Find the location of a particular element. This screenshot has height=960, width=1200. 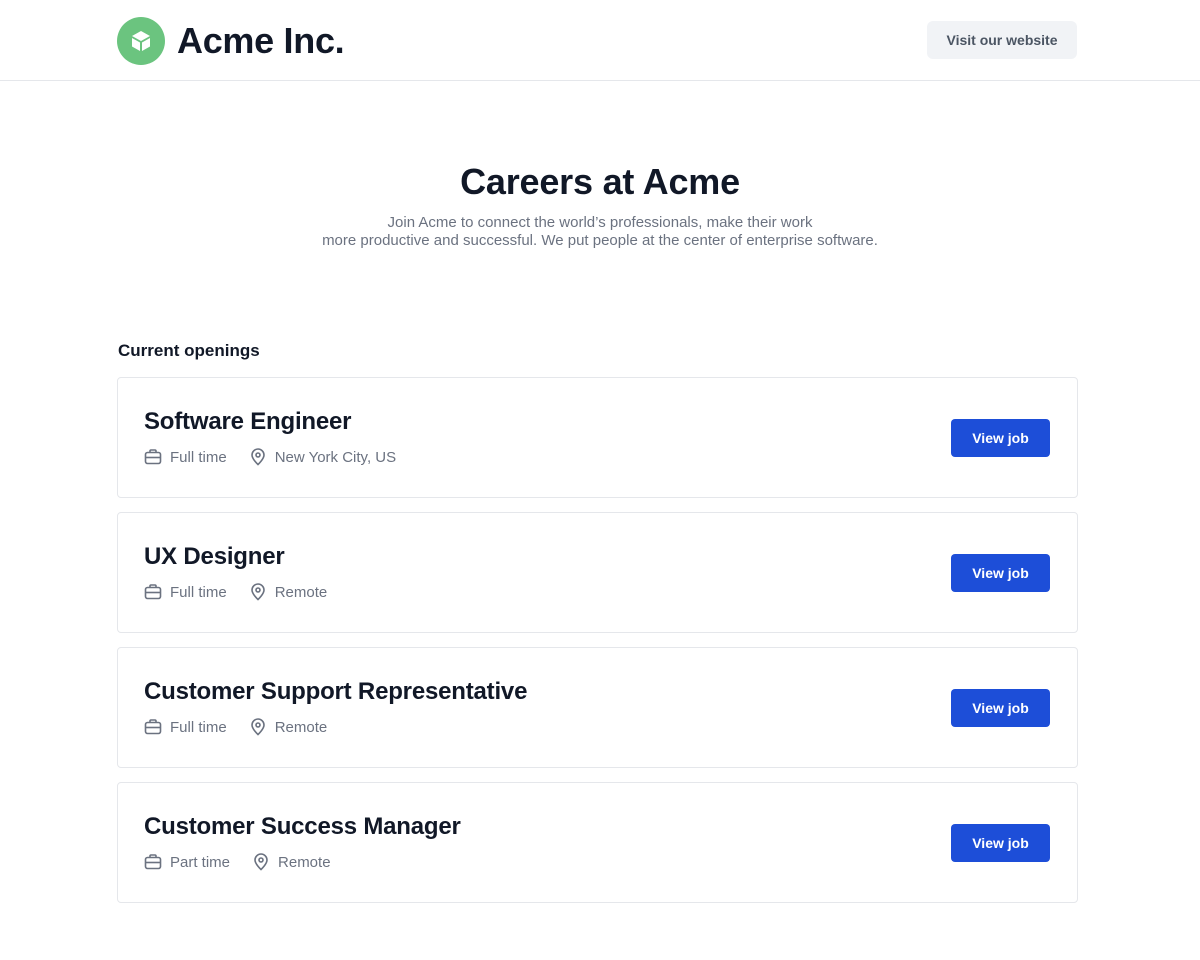

page-title: Careers at Acme is located at coordinates (600, 181).